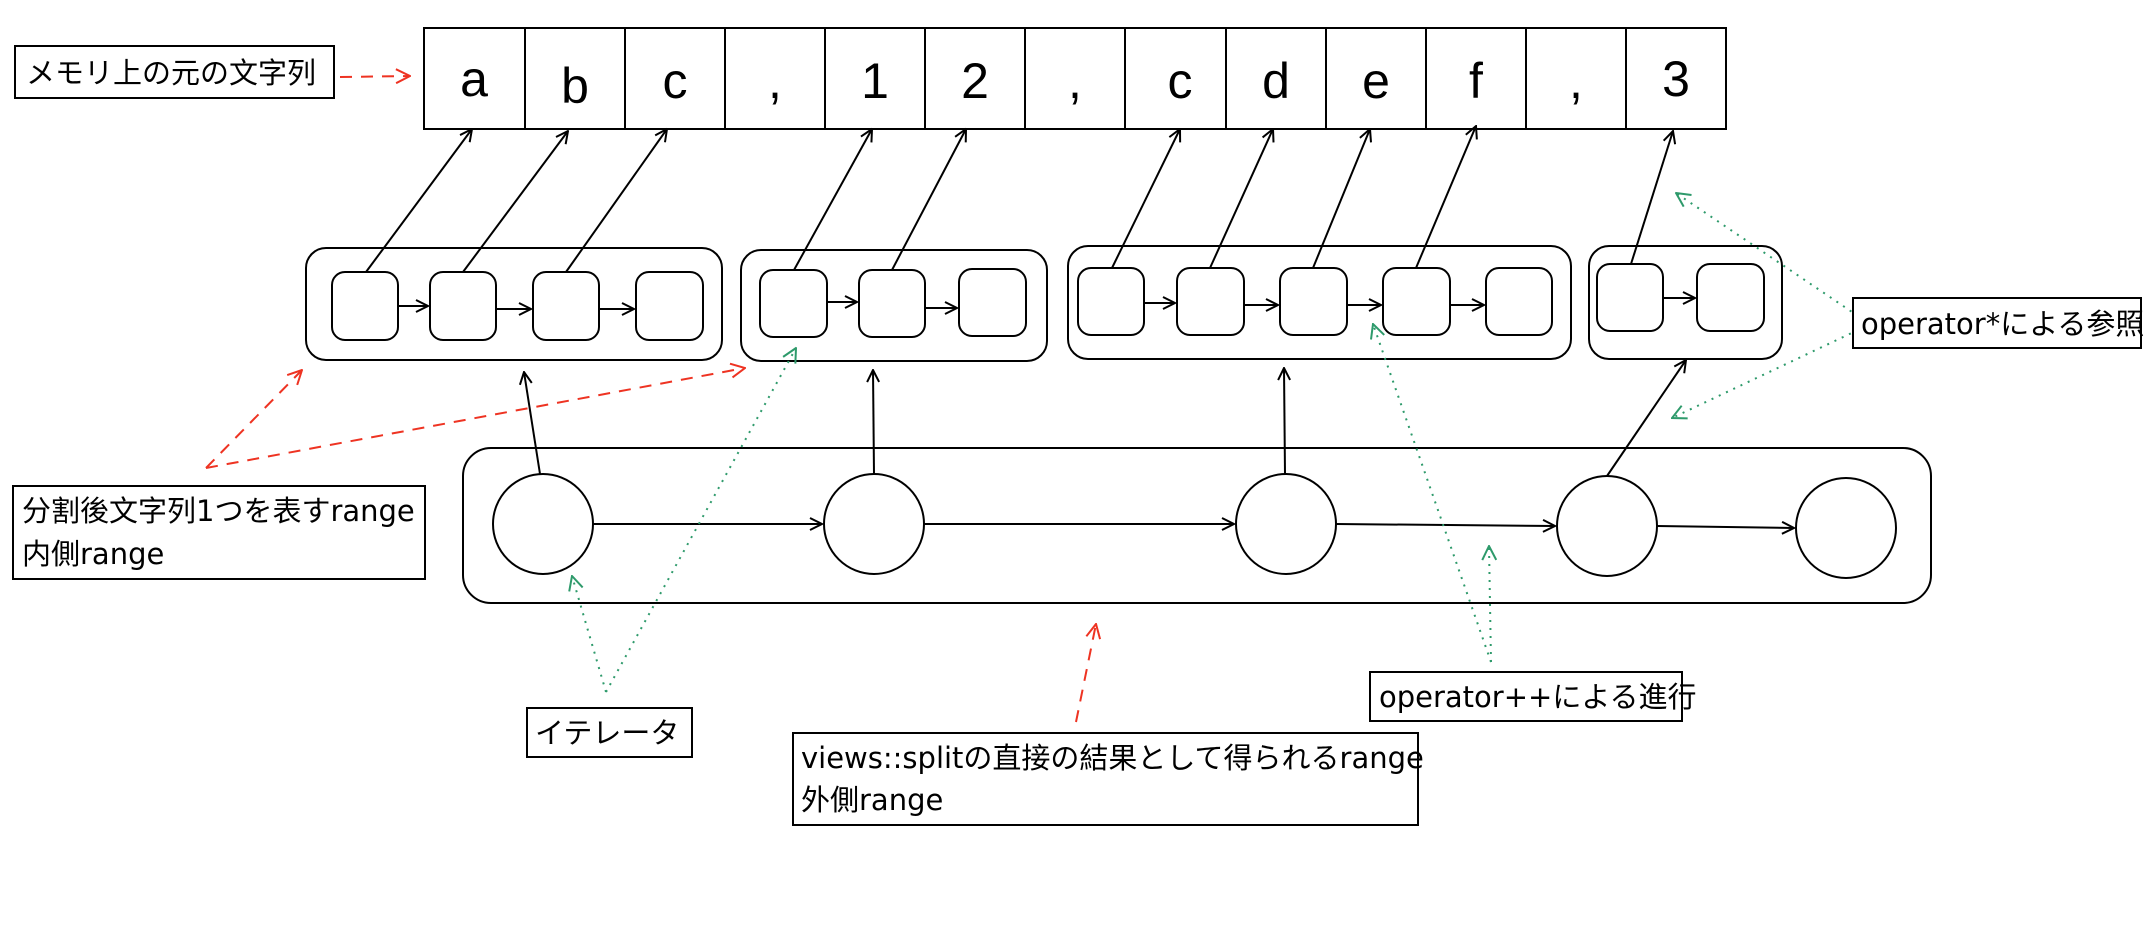 The image size is (2156, 928). What do you see at coordinates (374, 76) in the screenshot?
I see `memory-label-arrow` at bounding box center [374, 76].